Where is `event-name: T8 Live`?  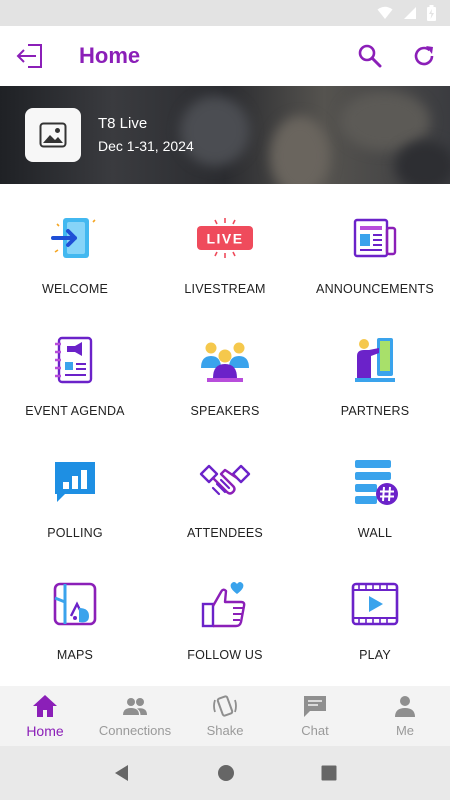
event-name: T8 Live is located at coordinates (123, 123).